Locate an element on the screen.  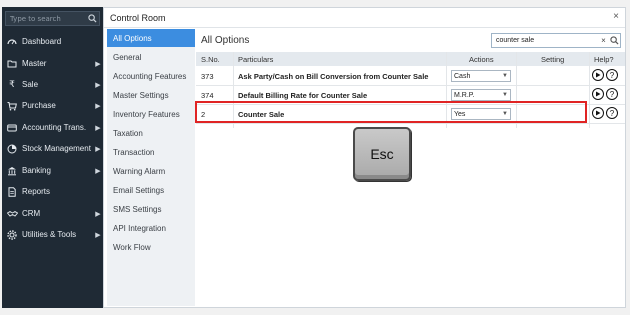
content-title: All Options is located at coordinates (225, 40).